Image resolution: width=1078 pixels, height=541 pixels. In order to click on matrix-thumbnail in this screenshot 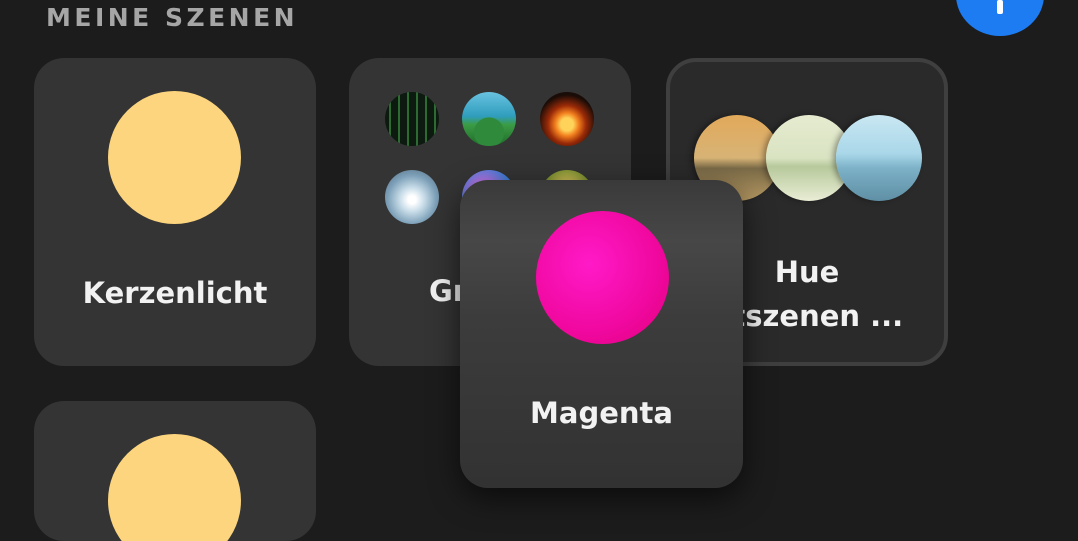, I will do `click(412, 119)`.